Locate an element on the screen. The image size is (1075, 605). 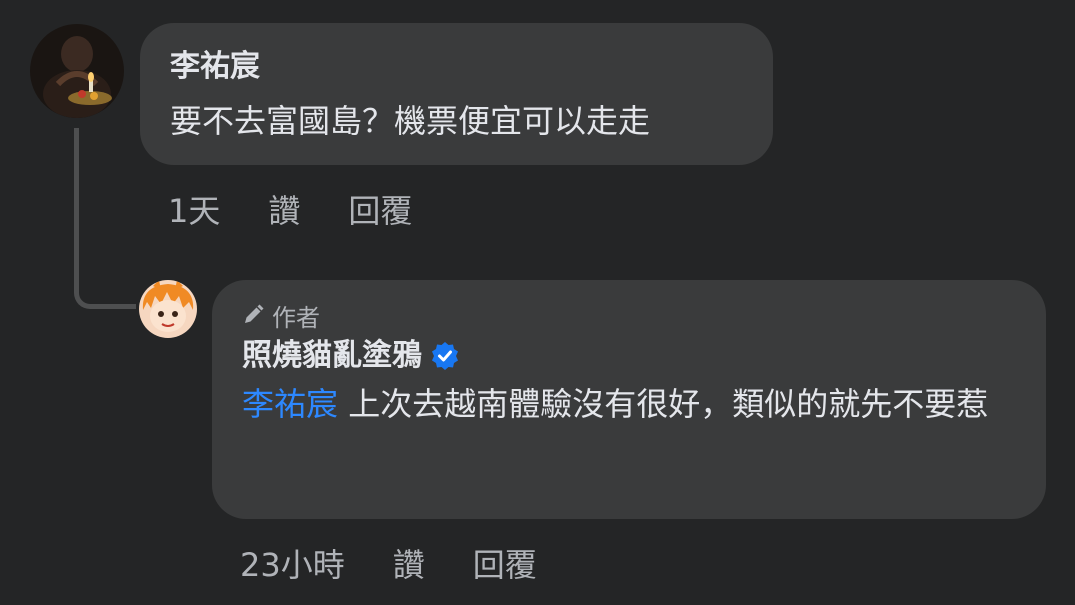
comment-actions: 1天 讚 回覆 is located at coordinates (290, 209).